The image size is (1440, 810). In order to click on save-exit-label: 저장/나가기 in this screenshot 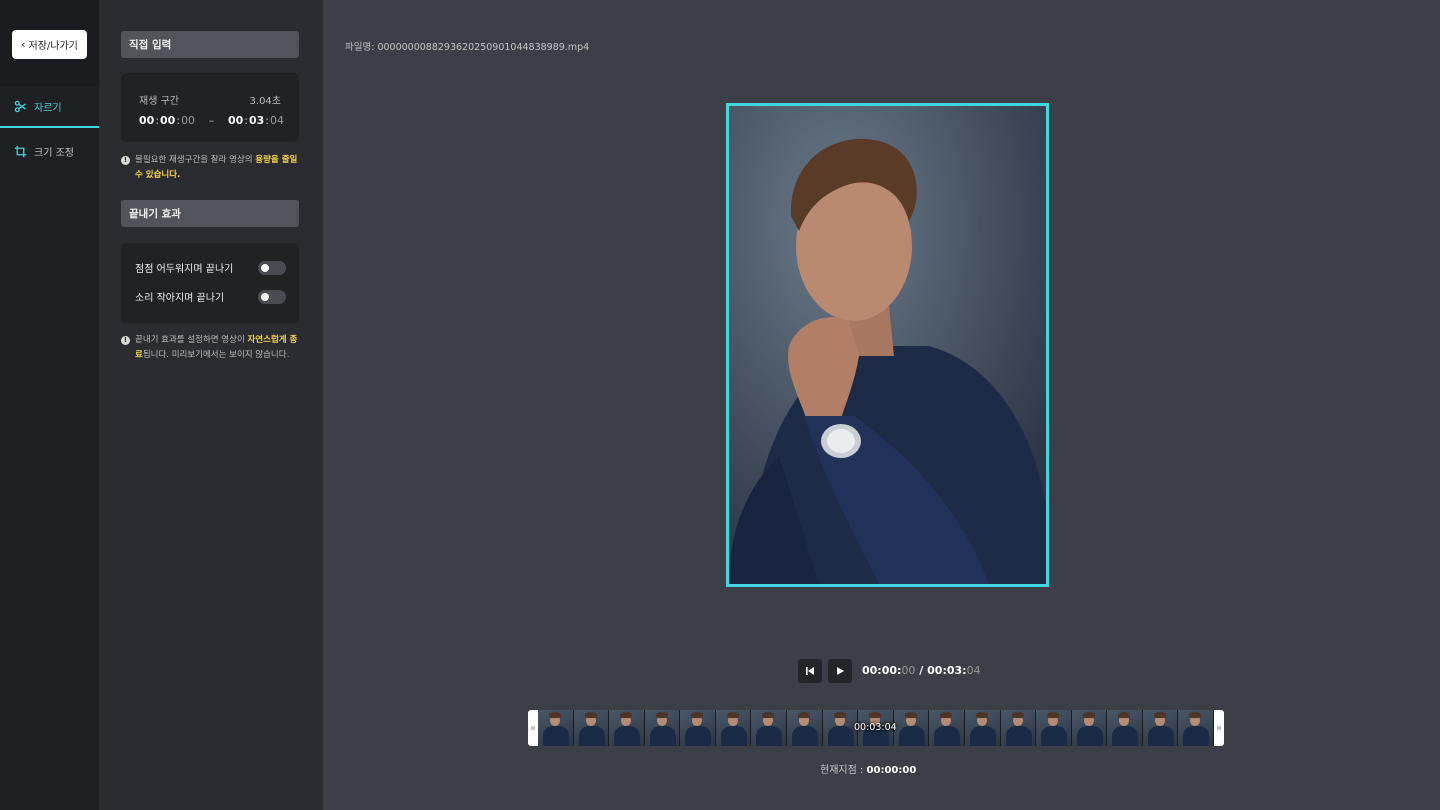, I will do `click(53, 46)`.